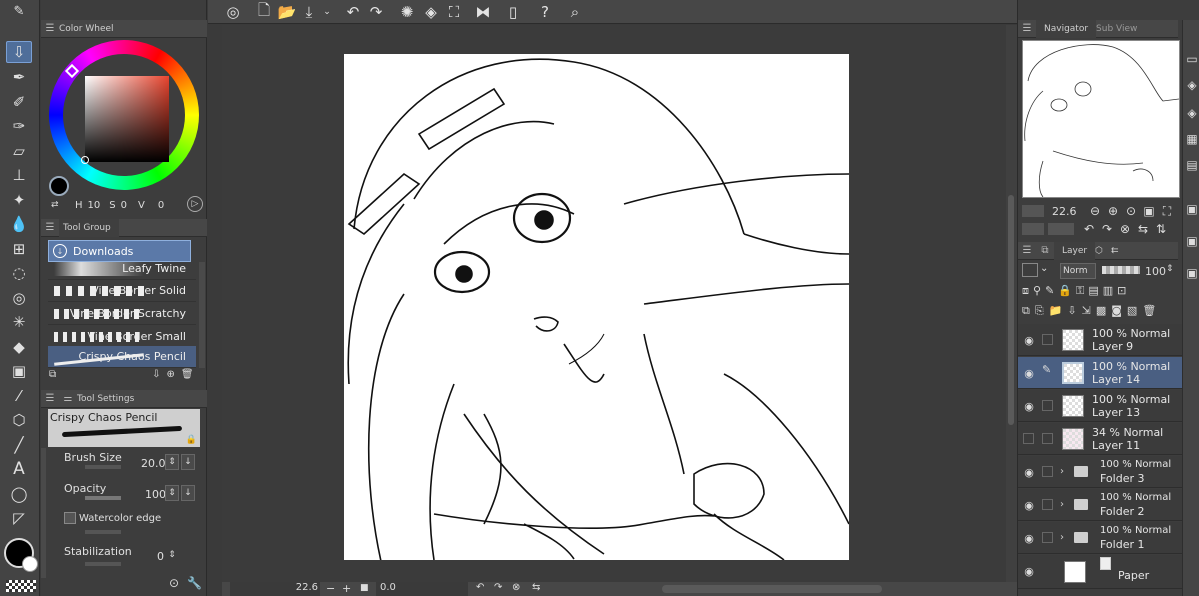 This screenshot has width=1199, height=596. Describe the element at coordinates (1100, 439) in the screenshot. I see `layer-row: 34 % Normal Layer 11` at that location.